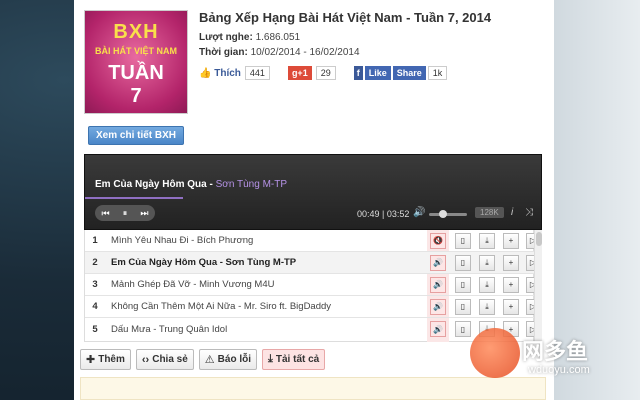  Describe the element at coordinates (136, 73) in the screenshot. I see `cover-line-3: TUẦN` at that location.